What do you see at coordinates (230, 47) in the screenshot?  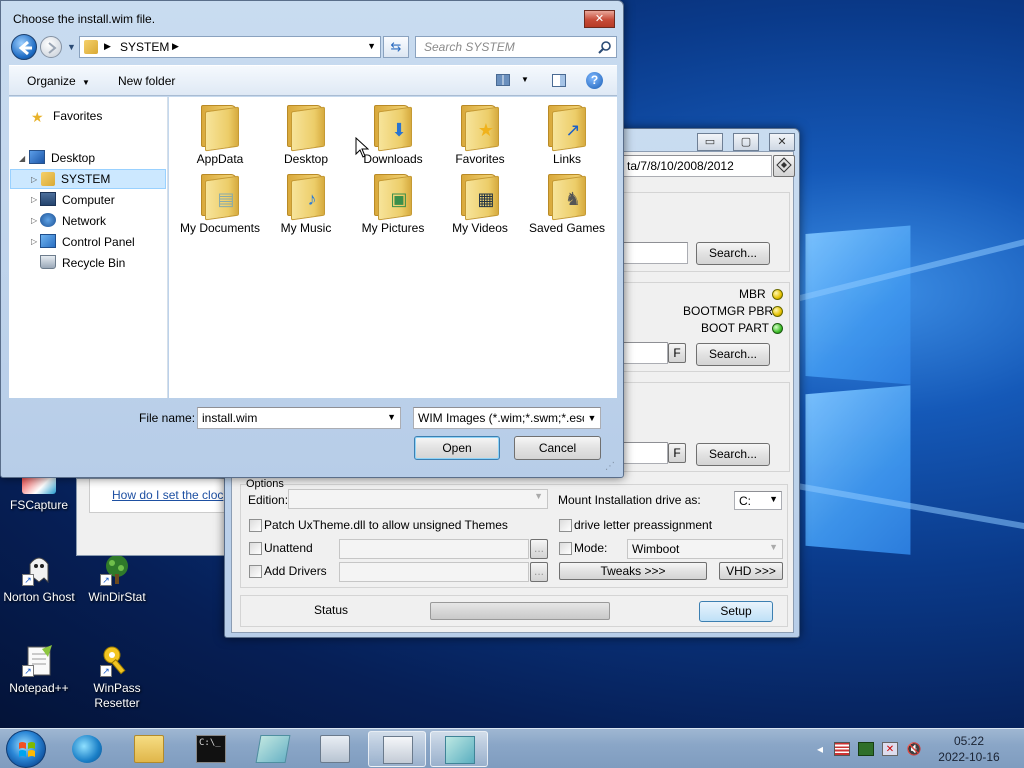 I see `address-bar: ▶ SYSTEM ▶ ▼` at bounding box center [230, 47].